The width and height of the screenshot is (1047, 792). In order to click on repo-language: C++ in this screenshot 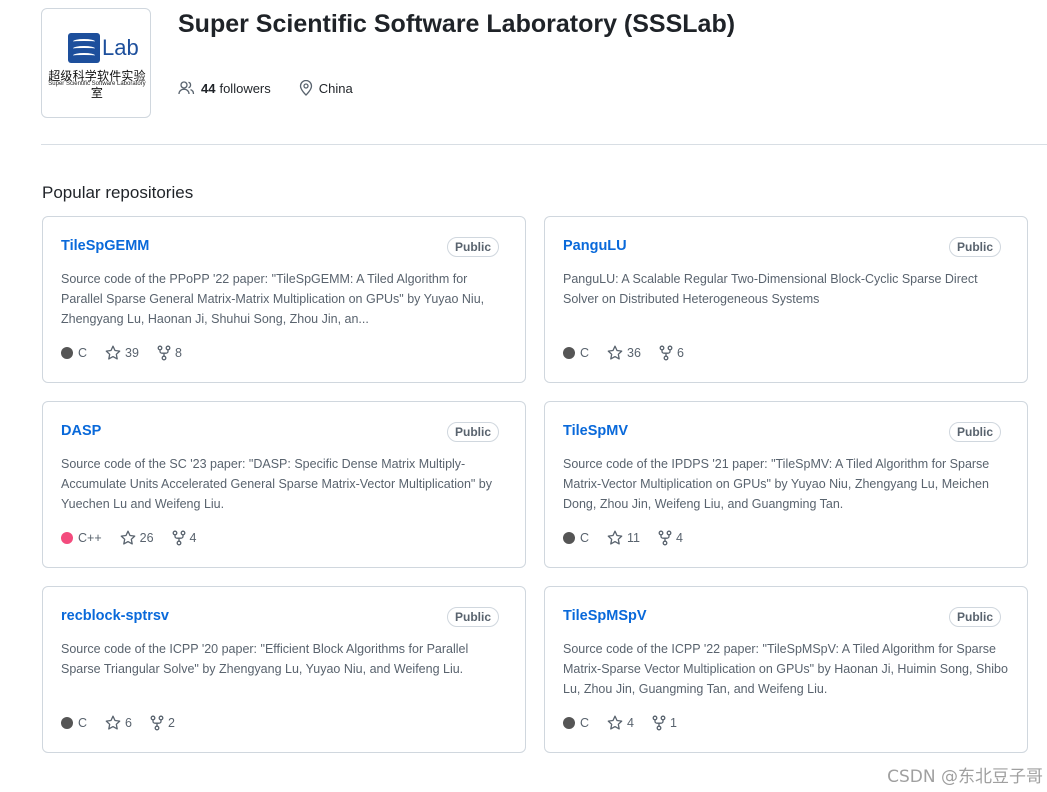, I will do `click(81, 538)`.